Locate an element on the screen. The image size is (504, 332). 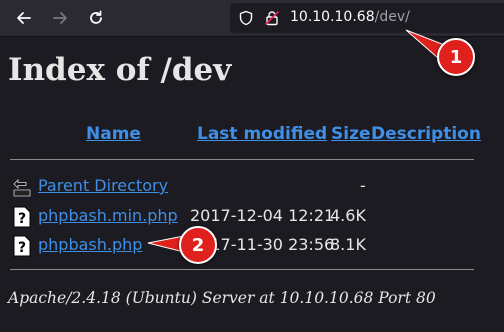
list-item: ? phpbash.php 2017-11-30 23:56 8.1K is located at coordinates (252, 245).